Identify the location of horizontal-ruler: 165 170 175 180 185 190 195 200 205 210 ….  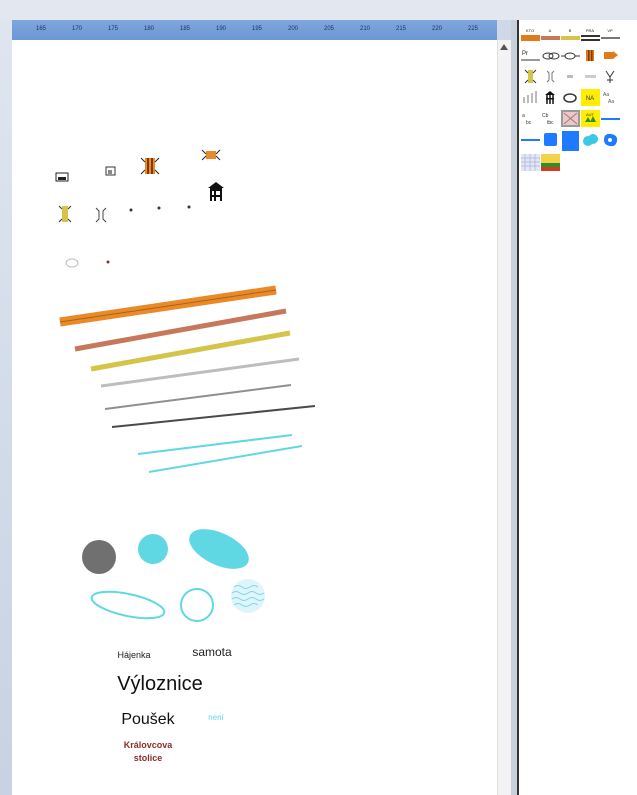
(254, 30).